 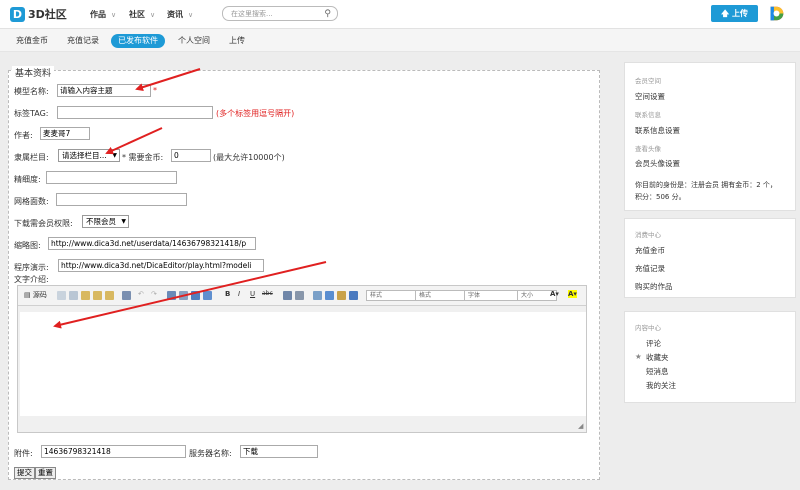 What do you see at coordinates (104, 90) in the screenshot?
I see `model-name-input: 请输入内容主题` at bounding box center [104, 90].